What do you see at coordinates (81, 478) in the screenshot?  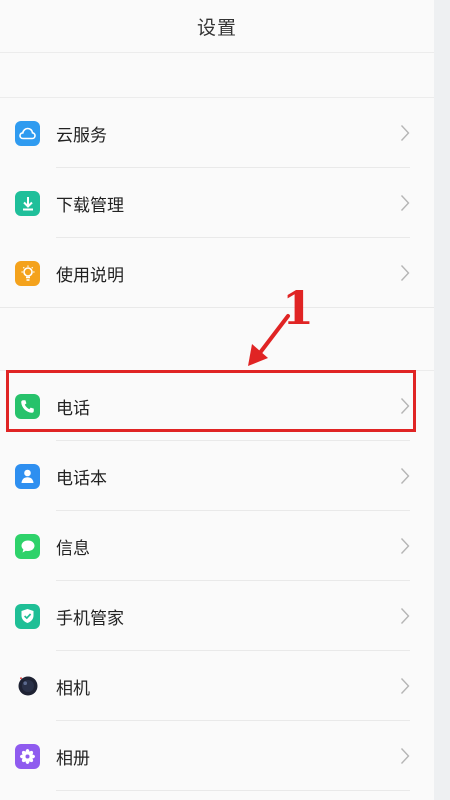 I see `settings-item-label: 电话本` at bounding box center [81, 478].